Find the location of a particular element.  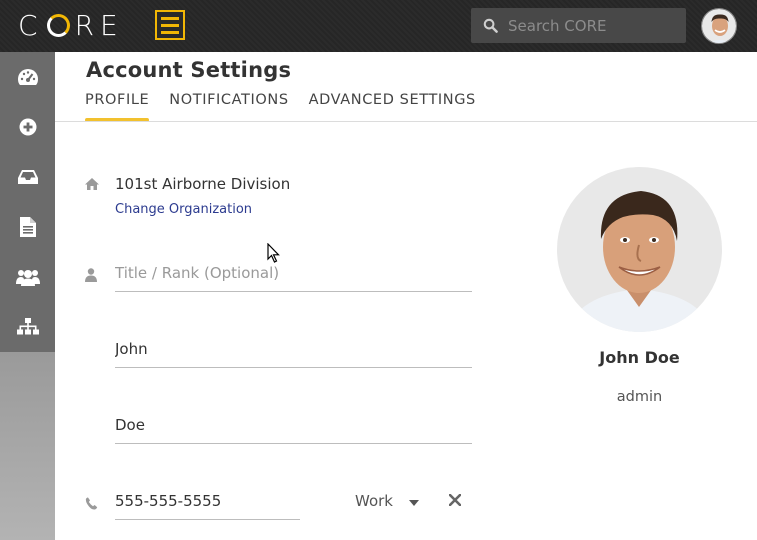

tab-advanced-settings: ADVANCED SETTINGS is located at coordinates (392, 105).